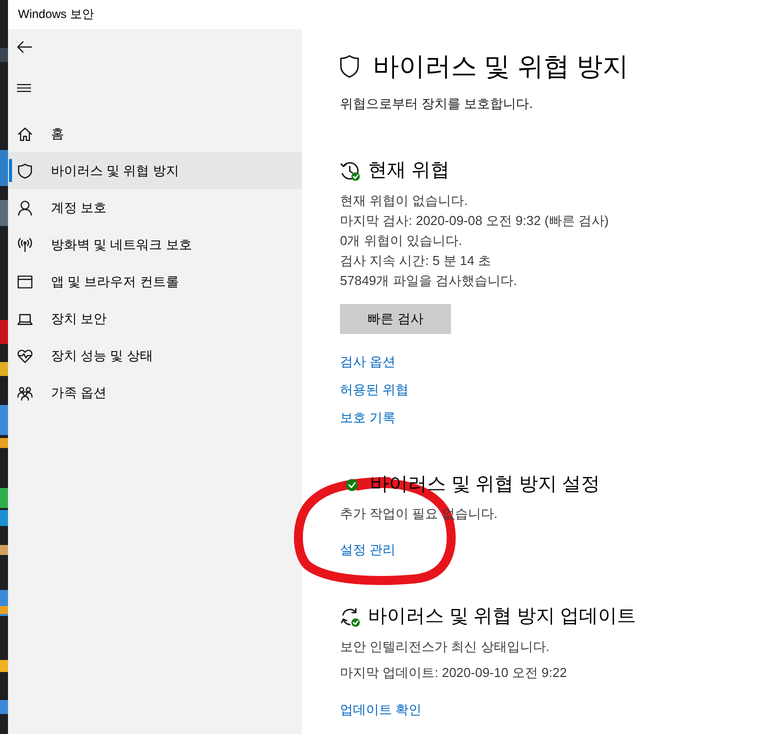 The width and height of the screenshot is (768, 734). Describe the element at coordinates (381, 710) in the screenshot. I see `text-link: 업데이트 확인` at that location.